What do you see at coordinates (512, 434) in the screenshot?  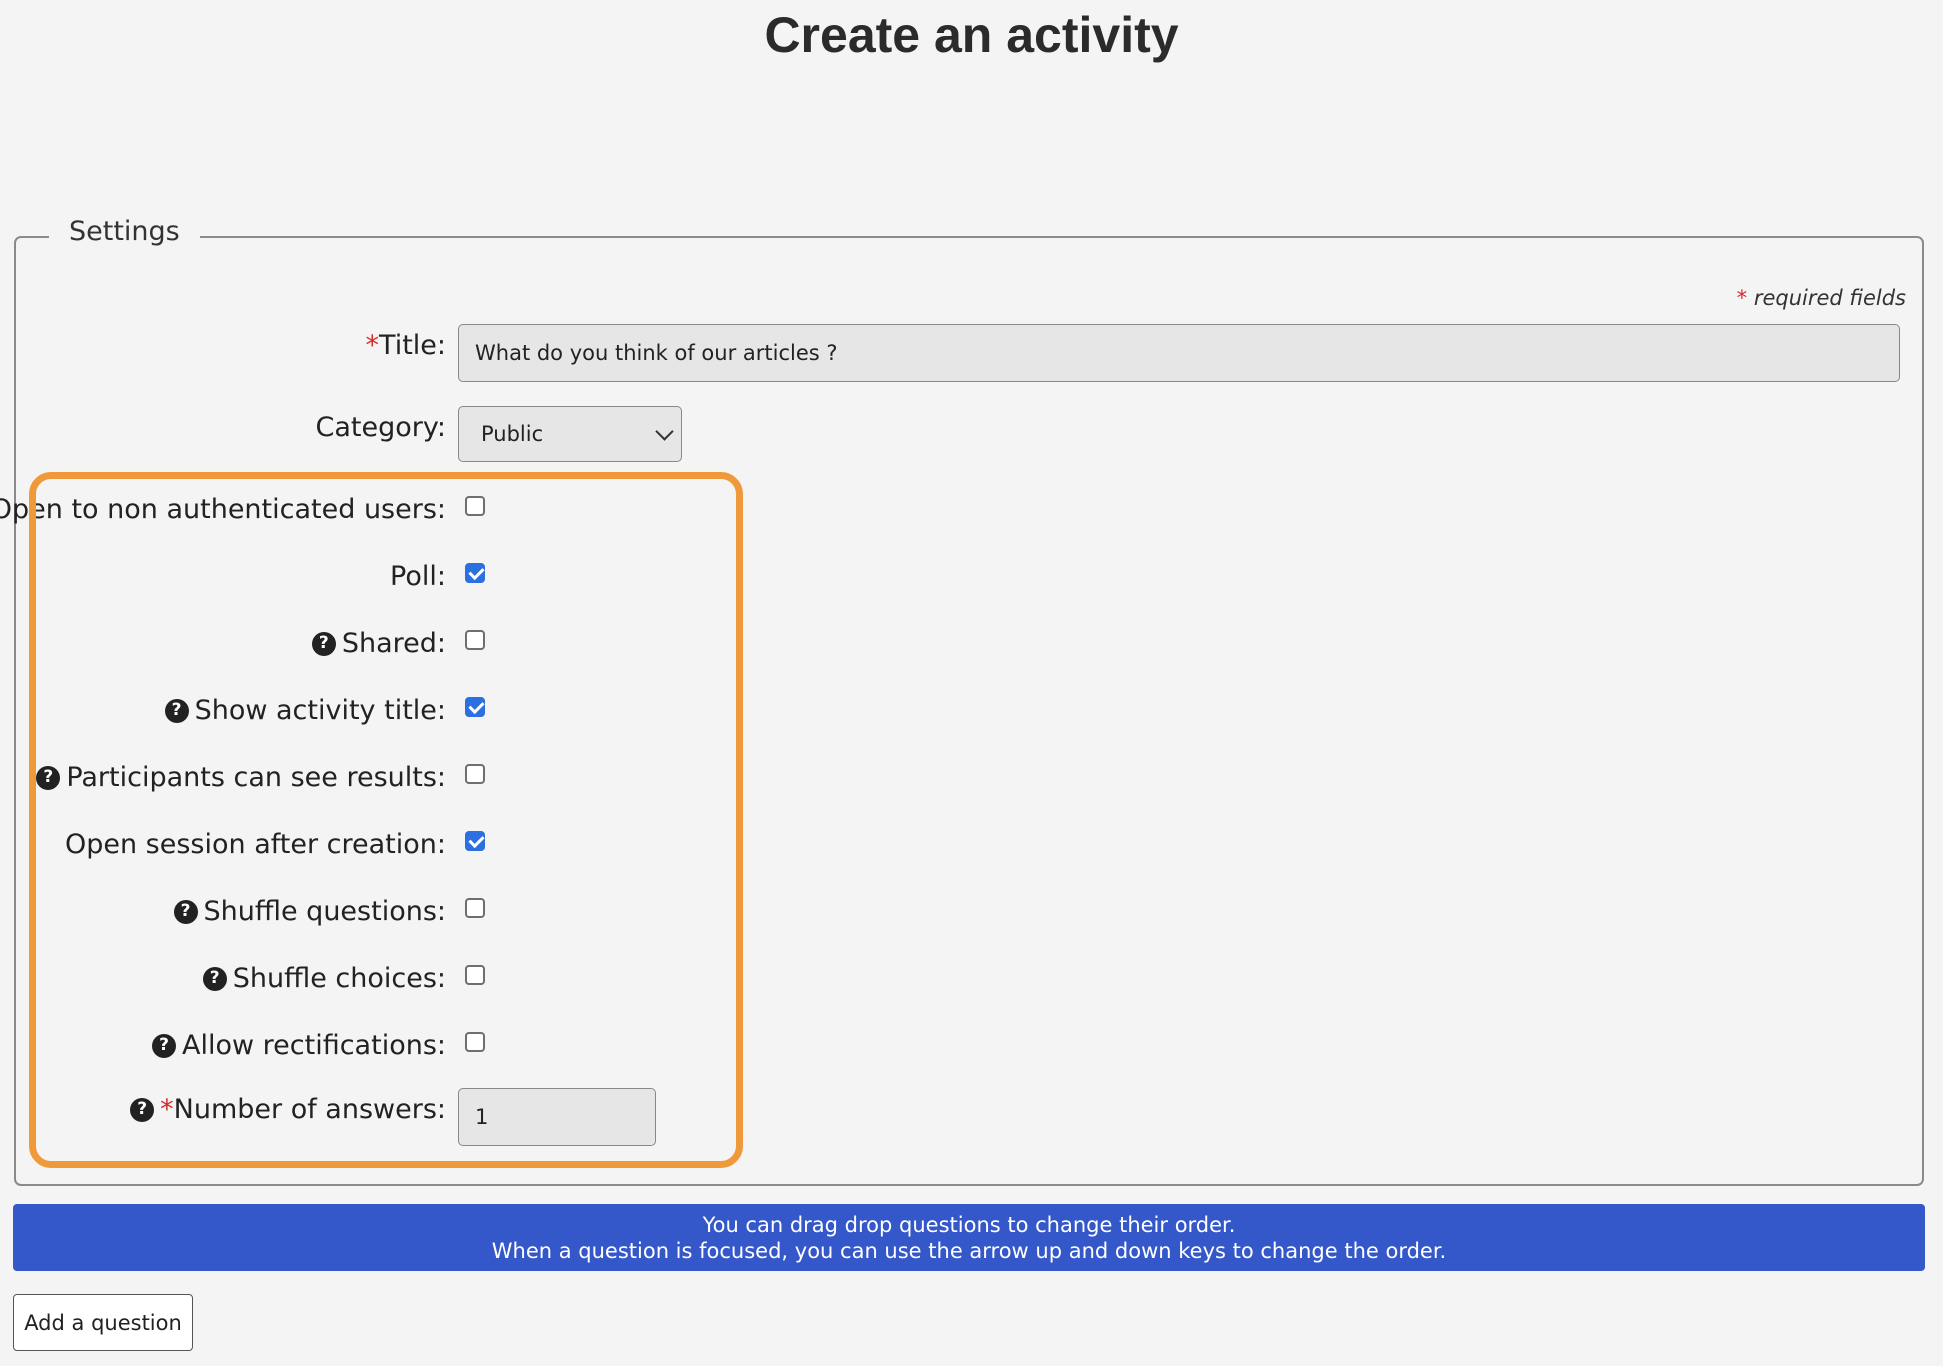 I see `category-select-value: Public` at bounding box center [512, 434].